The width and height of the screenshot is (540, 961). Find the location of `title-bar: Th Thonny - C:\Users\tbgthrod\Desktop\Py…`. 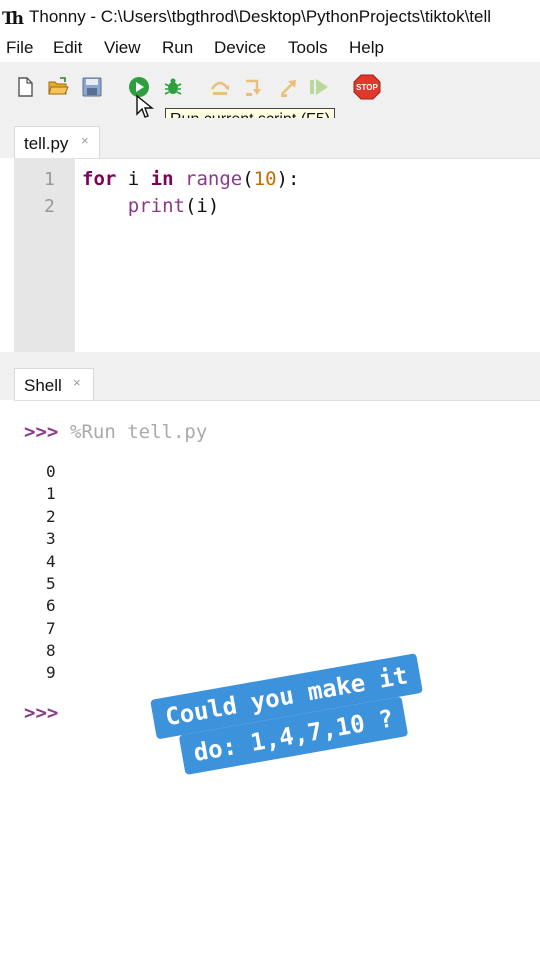

title-bar: Th Thonny - C:\Users\tbgthrod\Desktop\Py… is located at coordinates (270, 17).